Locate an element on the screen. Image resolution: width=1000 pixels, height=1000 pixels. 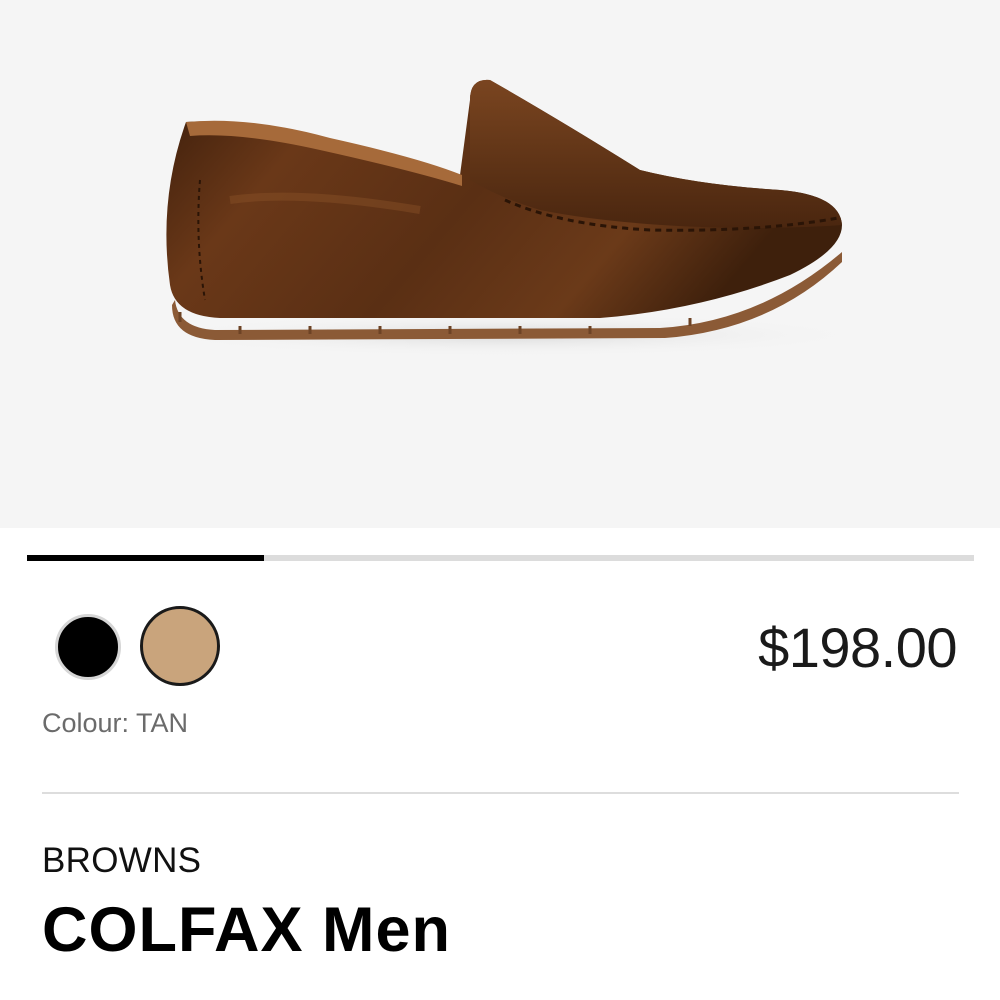
product-title: COLFAX Men is located at coordinates (247, 930).